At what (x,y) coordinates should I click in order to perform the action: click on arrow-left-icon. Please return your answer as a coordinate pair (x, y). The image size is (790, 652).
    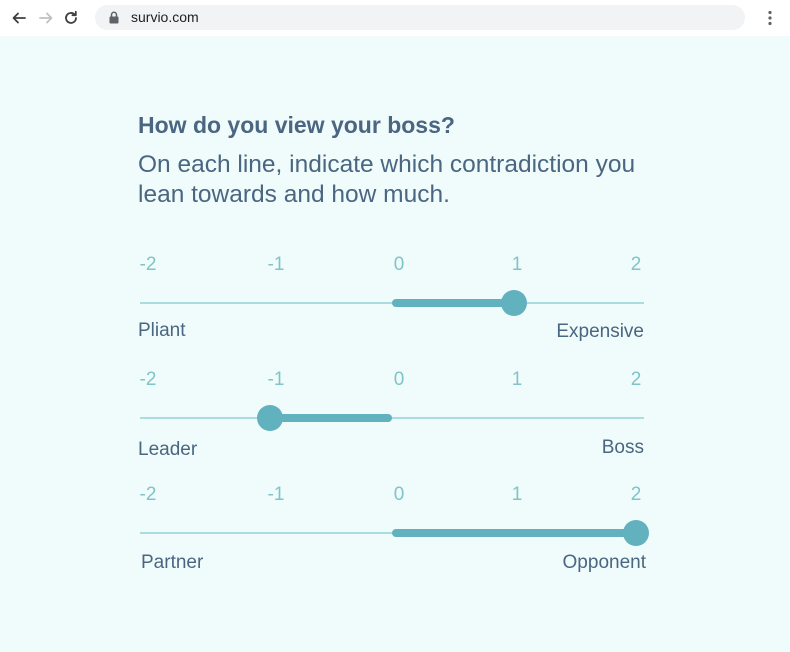
    Looking at the image, I should click on (19, 18).